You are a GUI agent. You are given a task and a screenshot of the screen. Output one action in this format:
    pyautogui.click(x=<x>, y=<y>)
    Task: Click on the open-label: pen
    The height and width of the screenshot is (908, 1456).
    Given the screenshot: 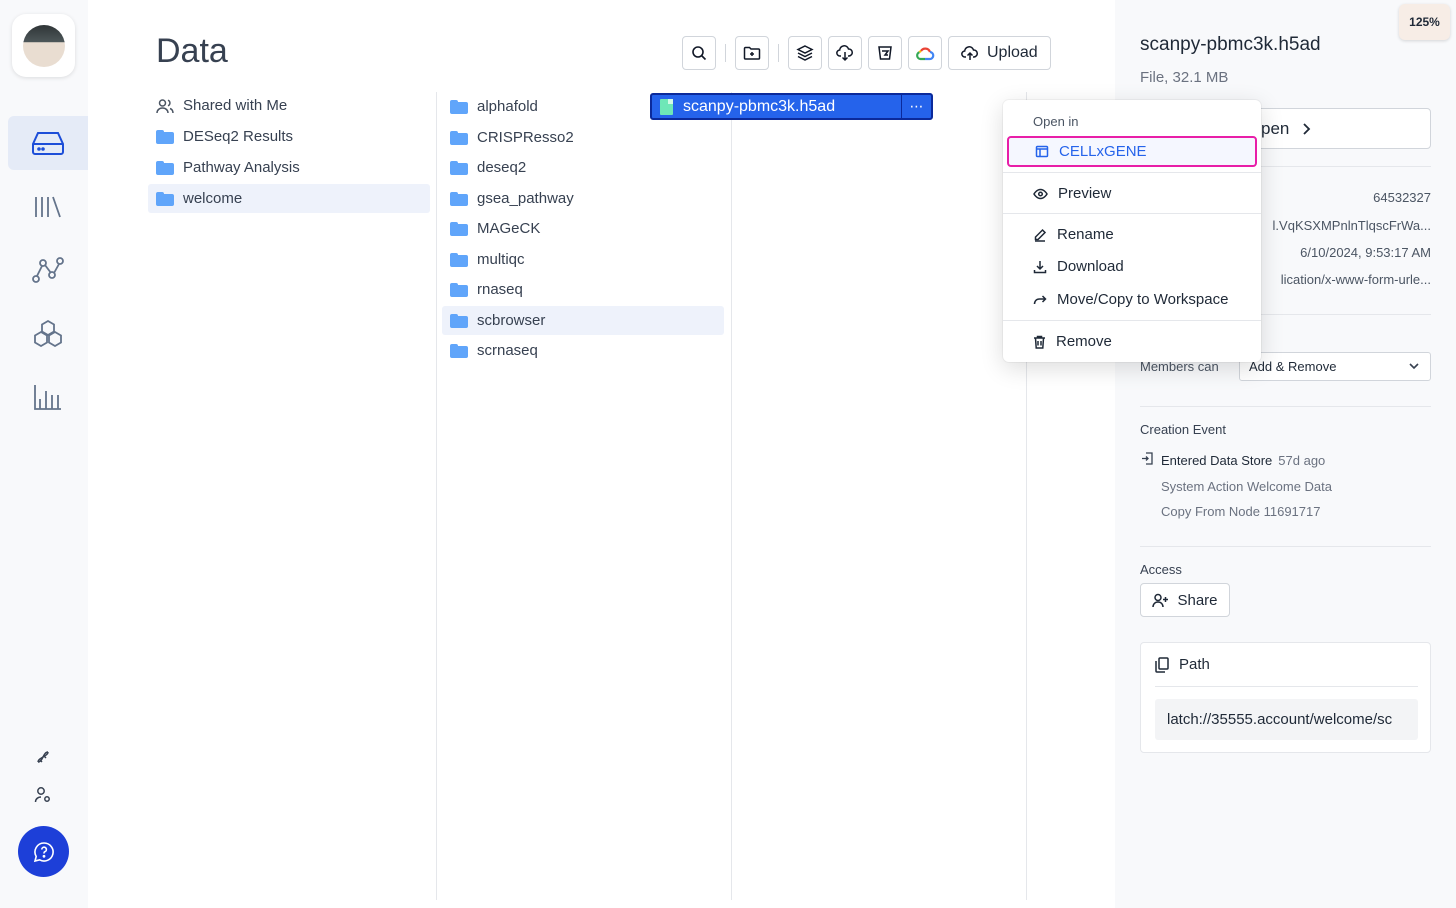 What is the action you would take?
    pyautogui.click(x=1275, y=128)
    